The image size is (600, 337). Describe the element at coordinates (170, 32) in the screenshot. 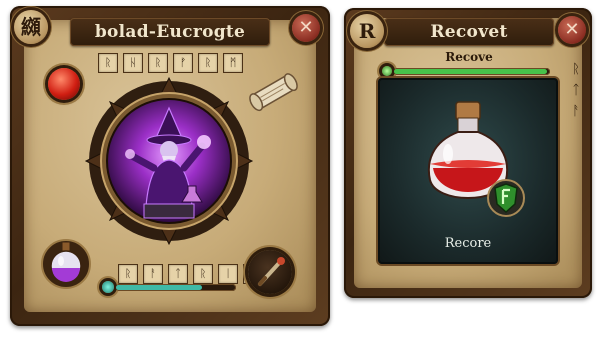

I see `panel-title: bolad-Eucrogte` at that location.